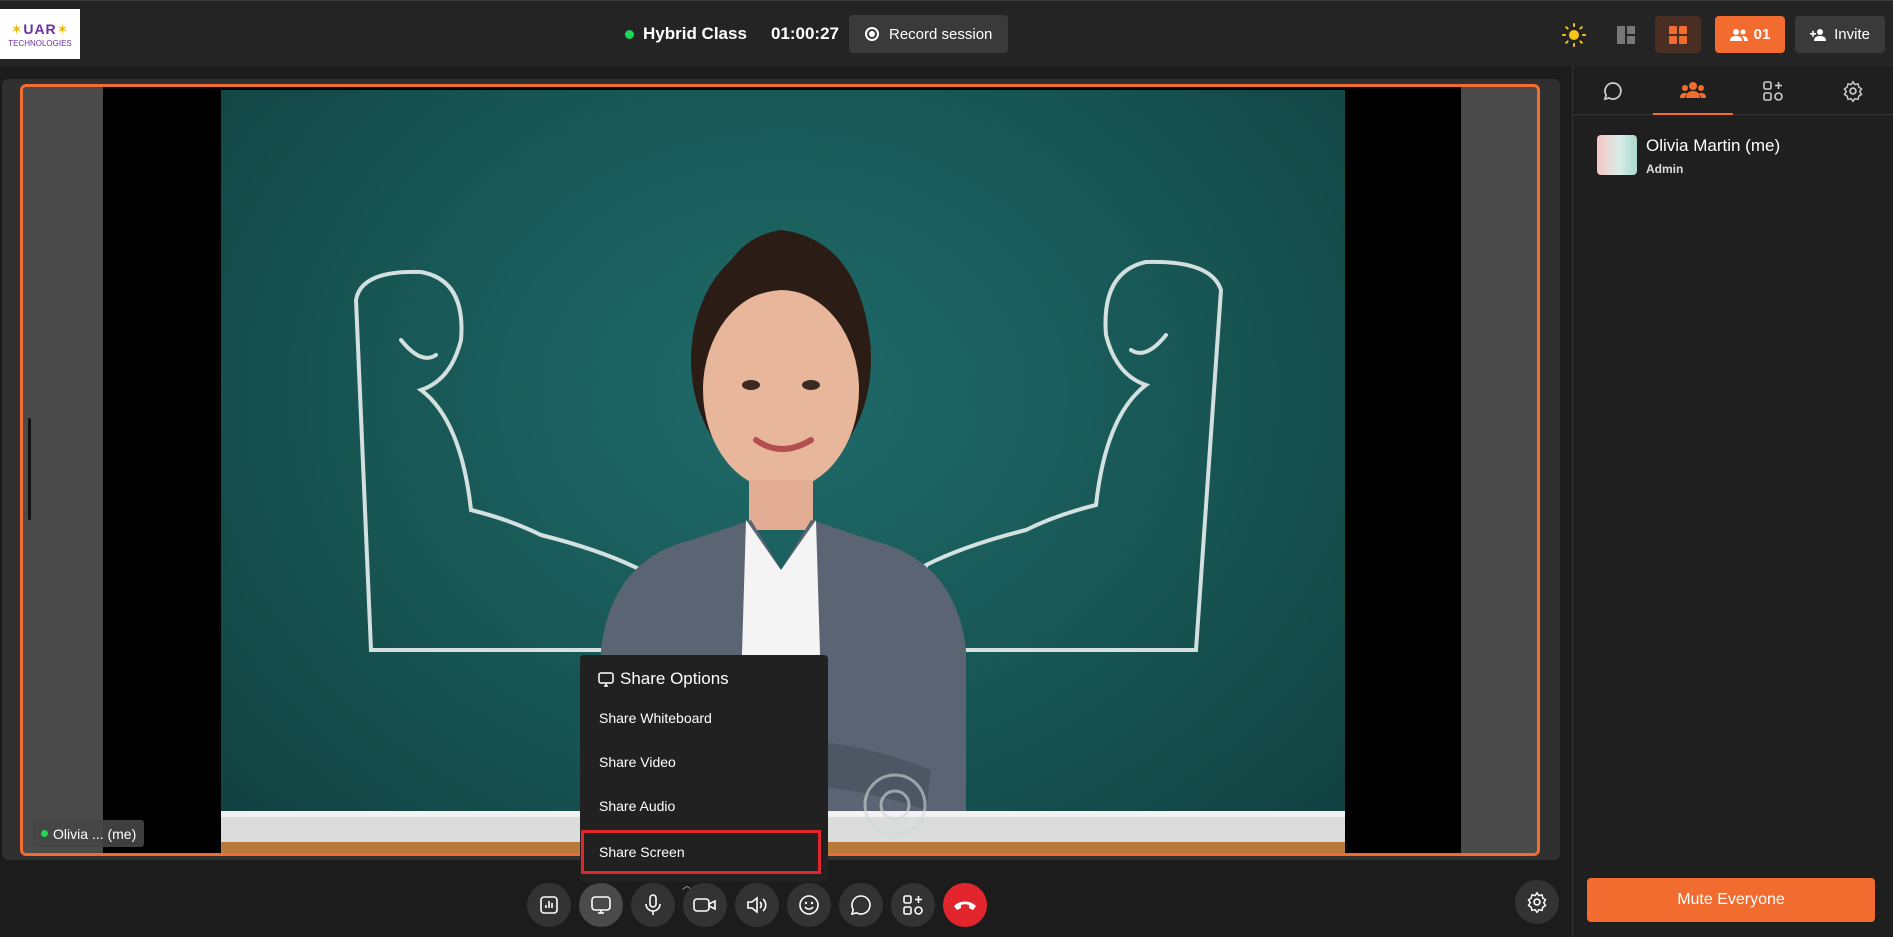 The width and height of the screenshot is (1893, 937). What do you see at coordinates (929, 34) in the screenshot?
I see `record-session-button: Record session` at bounding box center [929, 34].